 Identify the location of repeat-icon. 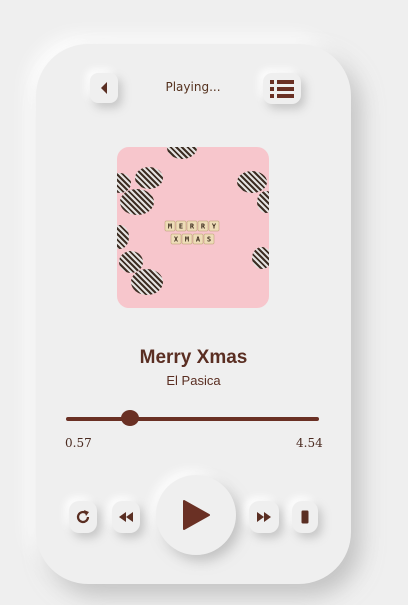
(83, 517).